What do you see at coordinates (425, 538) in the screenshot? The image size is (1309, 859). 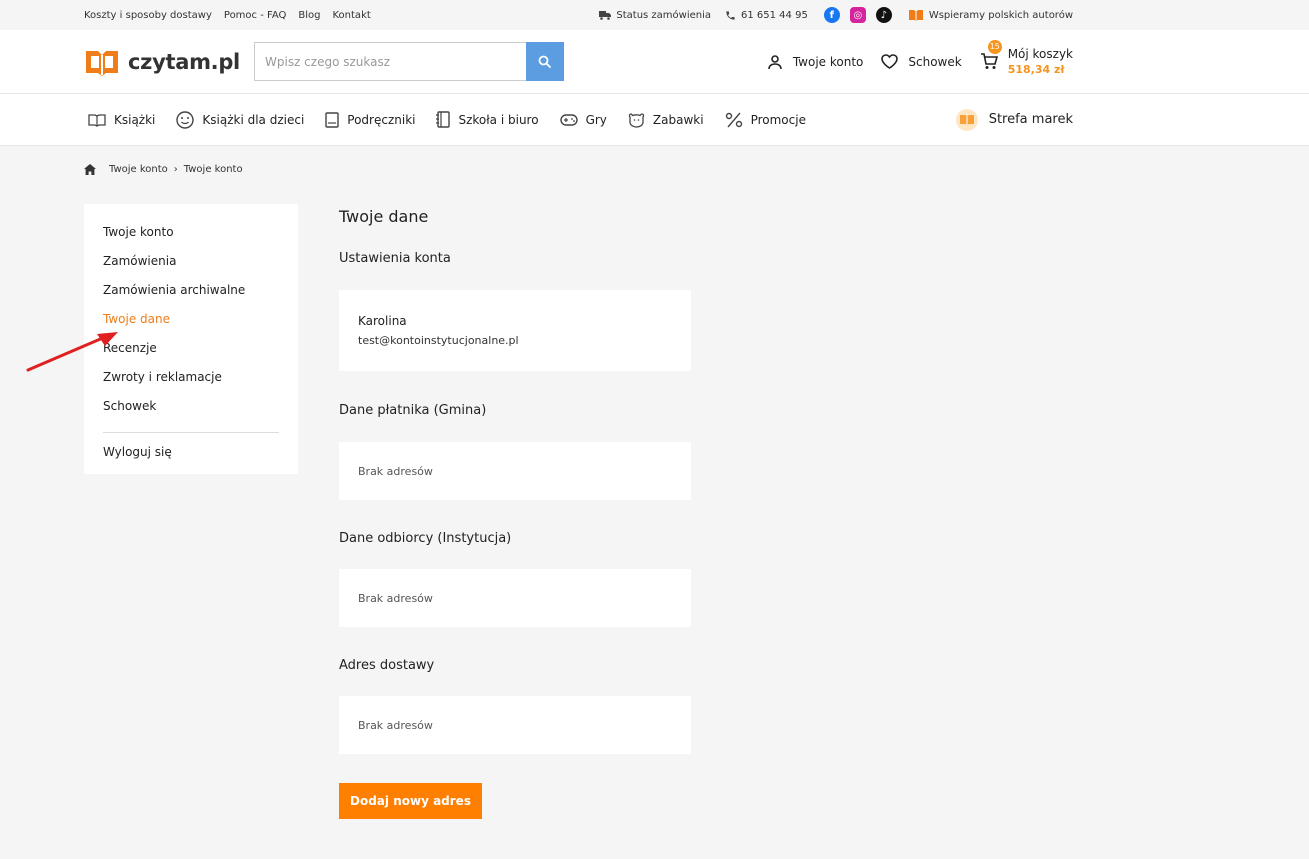 I see `recipient-section-title: Dane odbiorcy (Instytucja)` at bounding box center [425, 538].